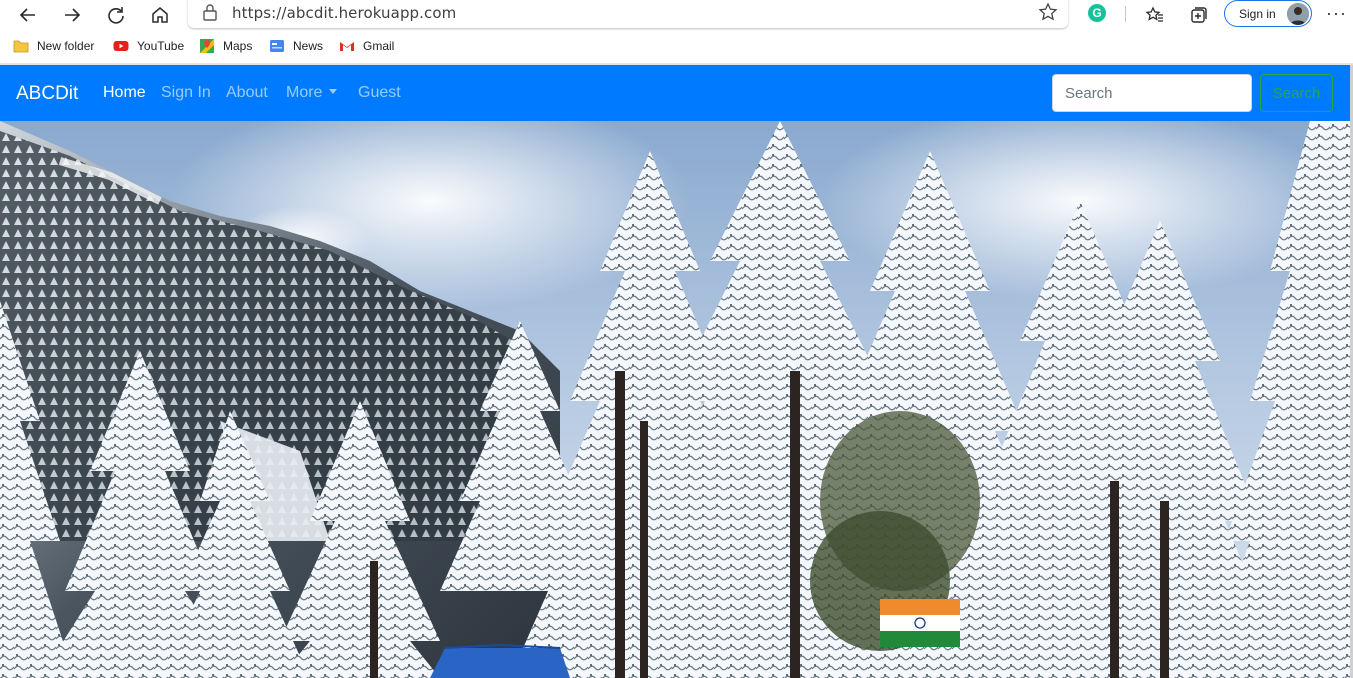 Image resolution: width=1353 pixels, height=678 pixels. What do you see at coordinates (1152, 93) in the screenshot?
I see `search-input` at bounding box center [1152, 93].